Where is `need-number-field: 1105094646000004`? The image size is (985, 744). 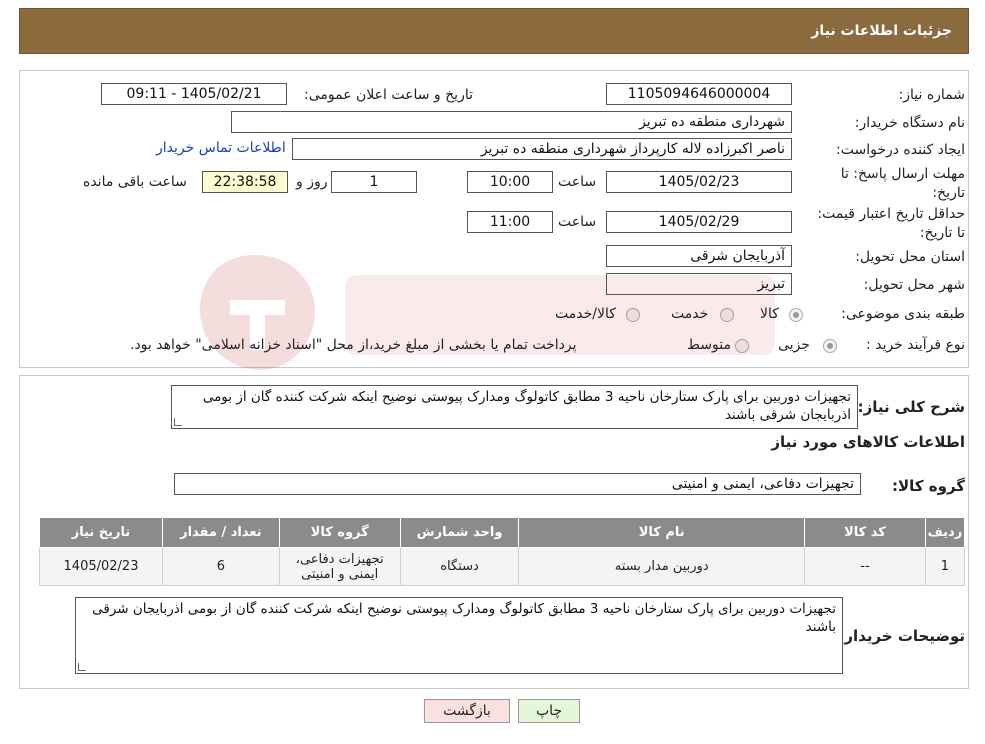
need-number-field: 1105094646000004 is located at coordinates (699, 94).